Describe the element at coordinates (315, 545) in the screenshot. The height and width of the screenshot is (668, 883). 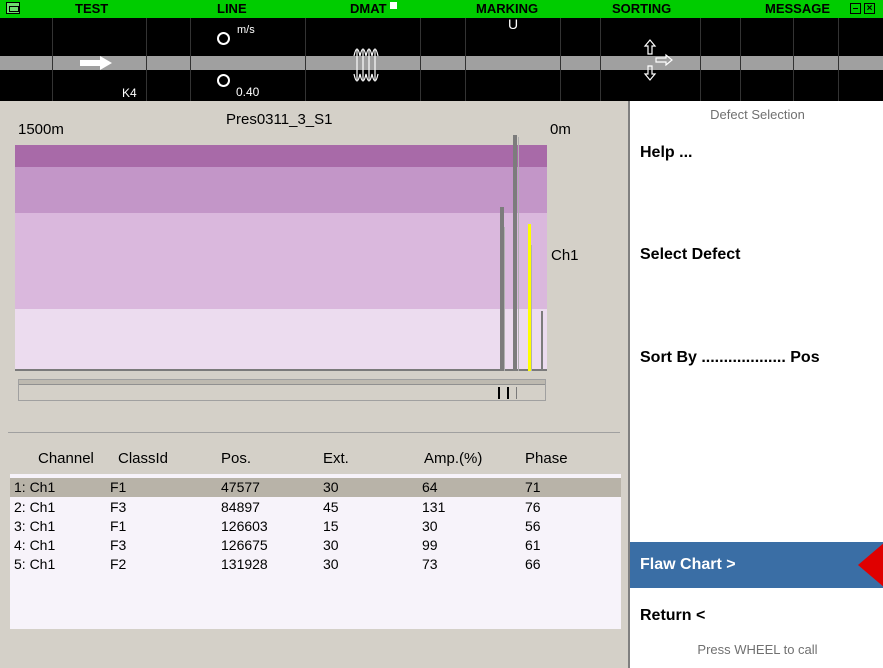
I see `table-row: 4: Ch1 F3 126675 30 99 61` at that location.